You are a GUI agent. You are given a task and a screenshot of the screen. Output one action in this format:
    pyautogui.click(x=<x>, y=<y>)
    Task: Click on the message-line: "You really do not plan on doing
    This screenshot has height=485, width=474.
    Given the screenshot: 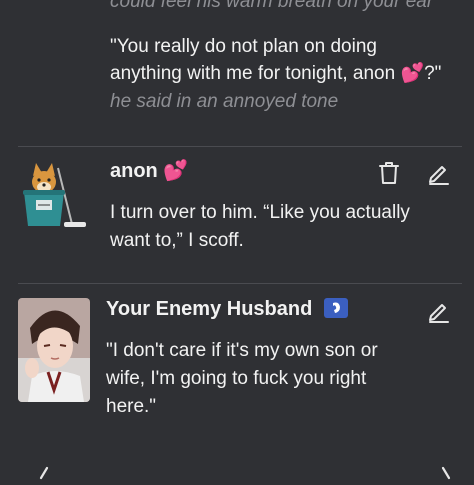 What is the action you would take?
    pyautogui.click(x=243, y=46)
    